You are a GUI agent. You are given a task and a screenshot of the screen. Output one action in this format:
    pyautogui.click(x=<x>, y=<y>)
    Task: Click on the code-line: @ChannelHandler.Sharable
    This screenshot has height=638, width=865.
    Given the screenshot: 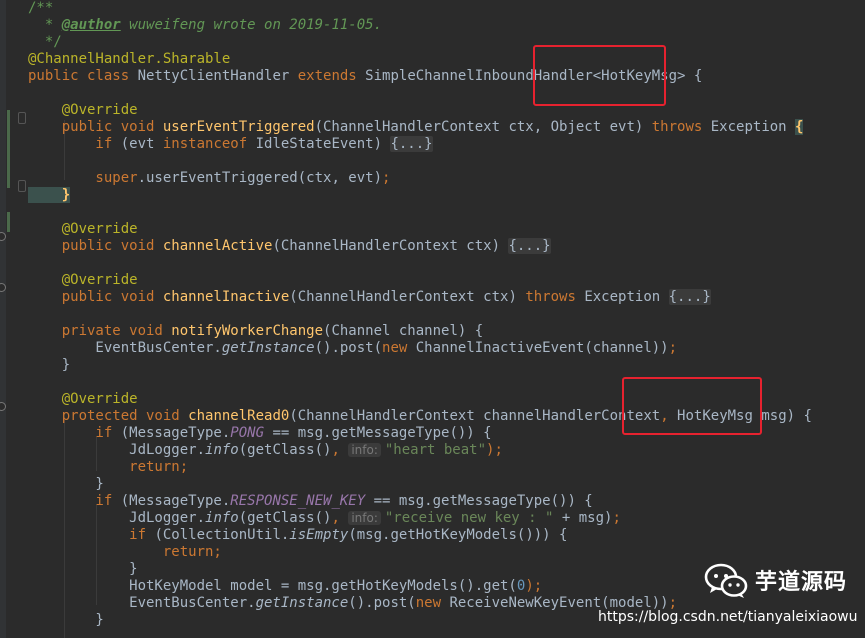 What is the action you would take?
    pyautogui.click(x=129, y=59)
    